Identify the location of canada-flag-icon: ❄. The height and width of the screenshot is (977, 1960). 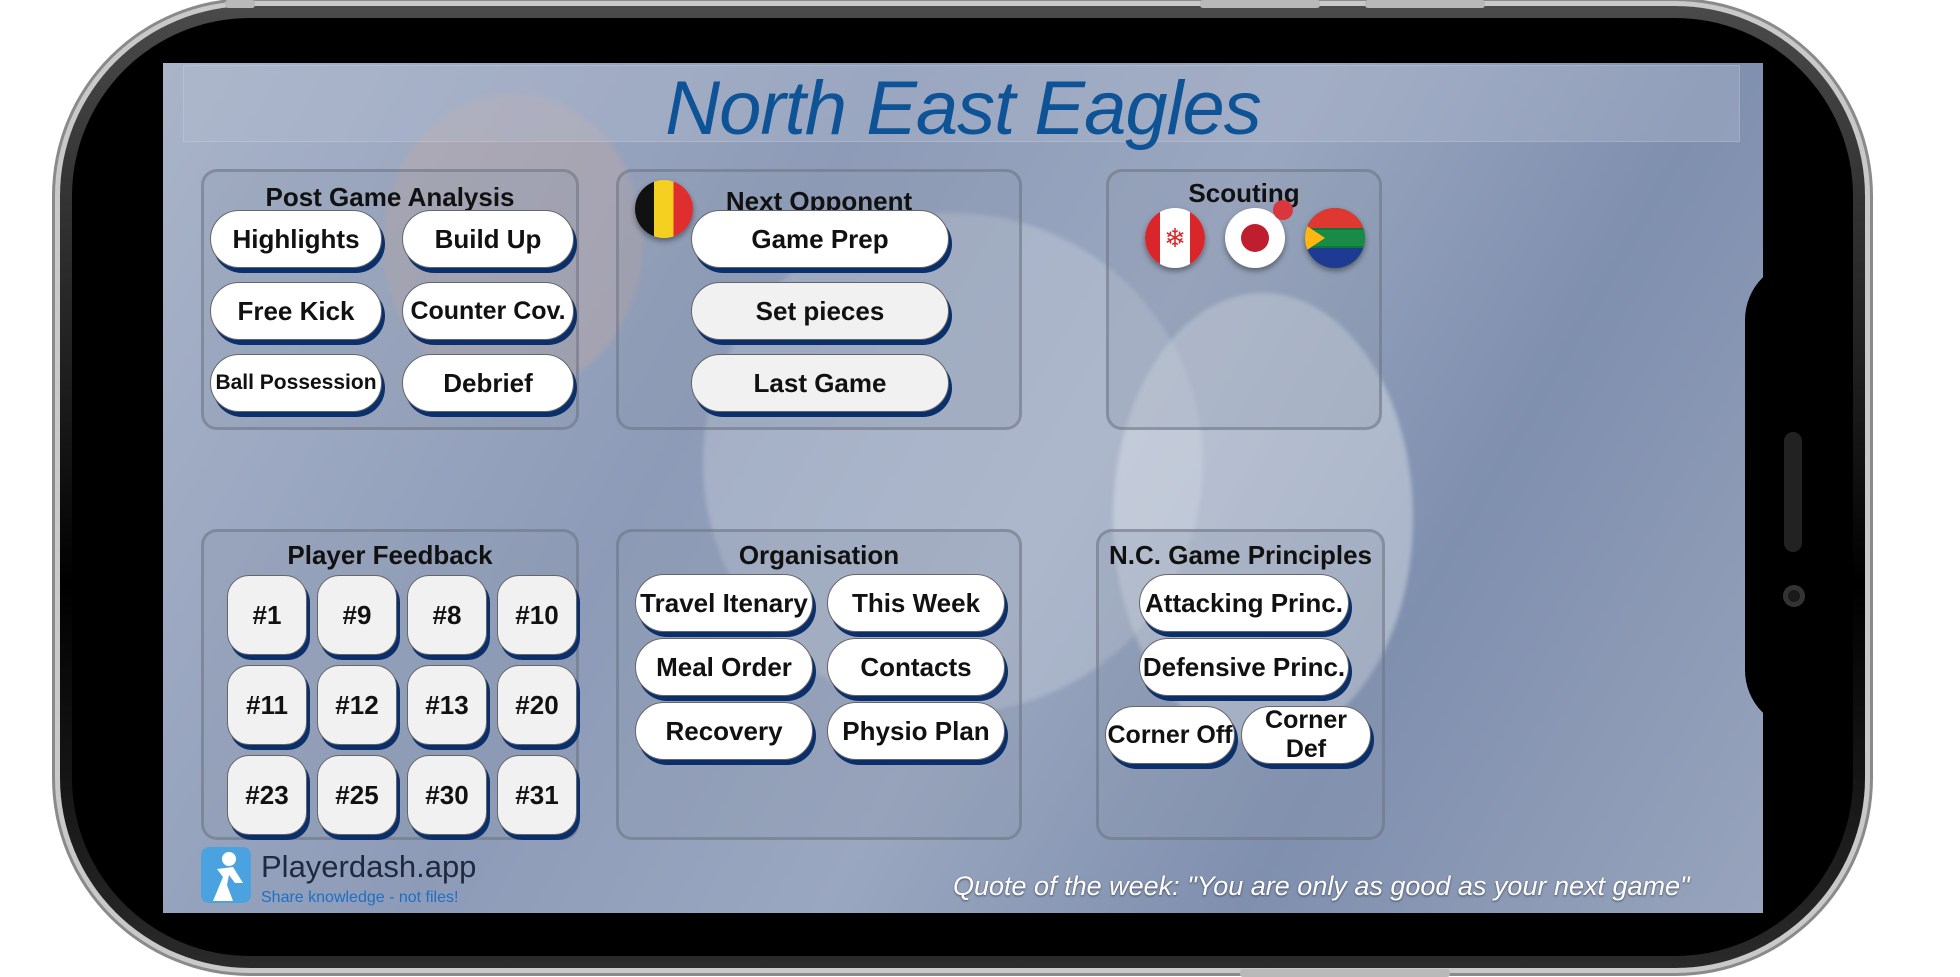
(1175, 238).